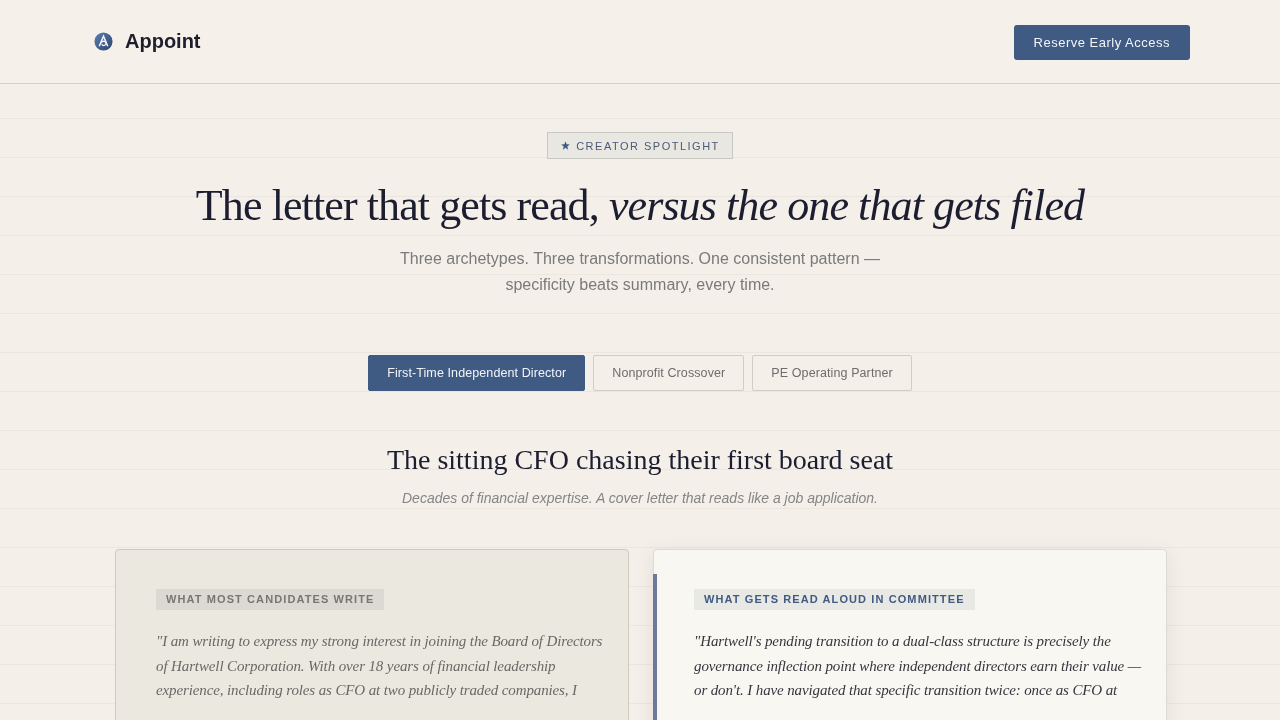  I want to click on card-label: WHAT MOST CANDIDATES WRITE, so click(270, 599).